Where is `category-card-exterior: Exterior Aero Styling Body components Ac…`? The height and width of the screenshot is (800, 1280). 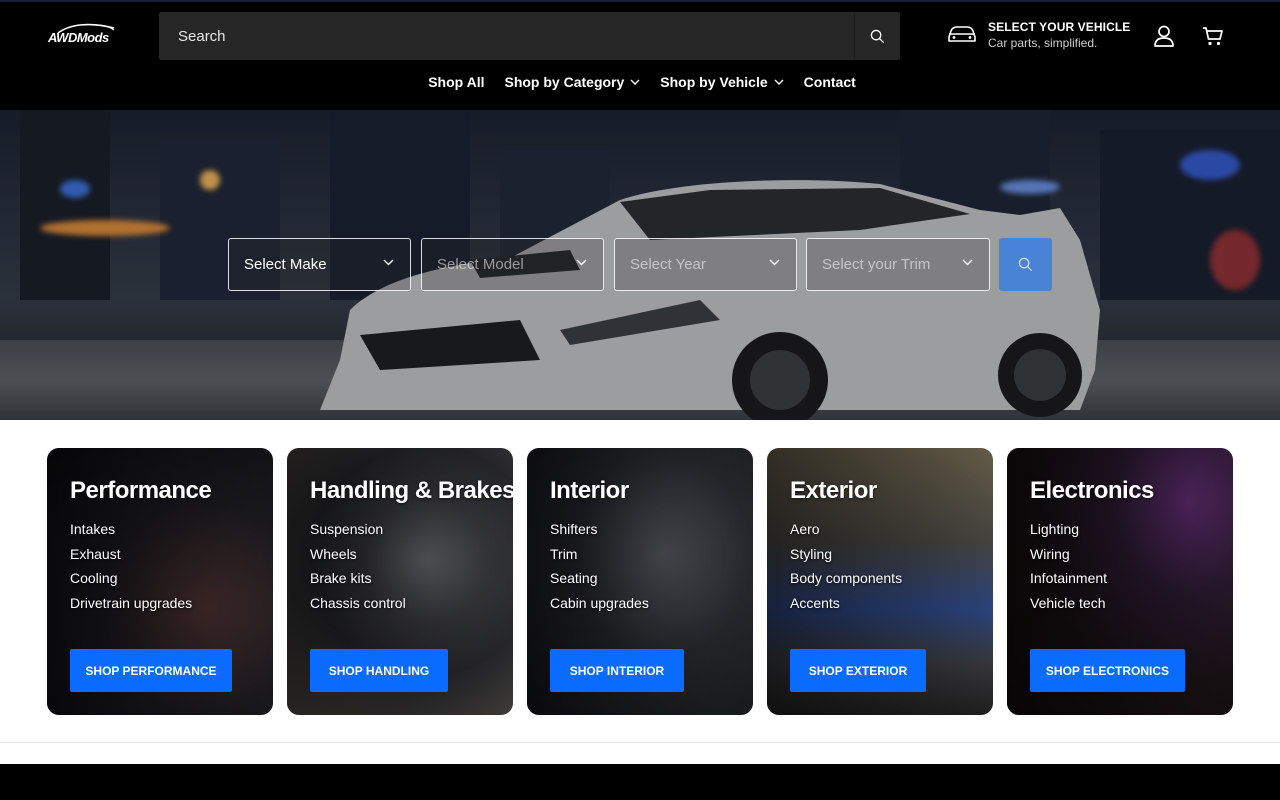 category-card-exterior: Exterior Aero Styling Body components Ac… is located at coordinates (880, 581).